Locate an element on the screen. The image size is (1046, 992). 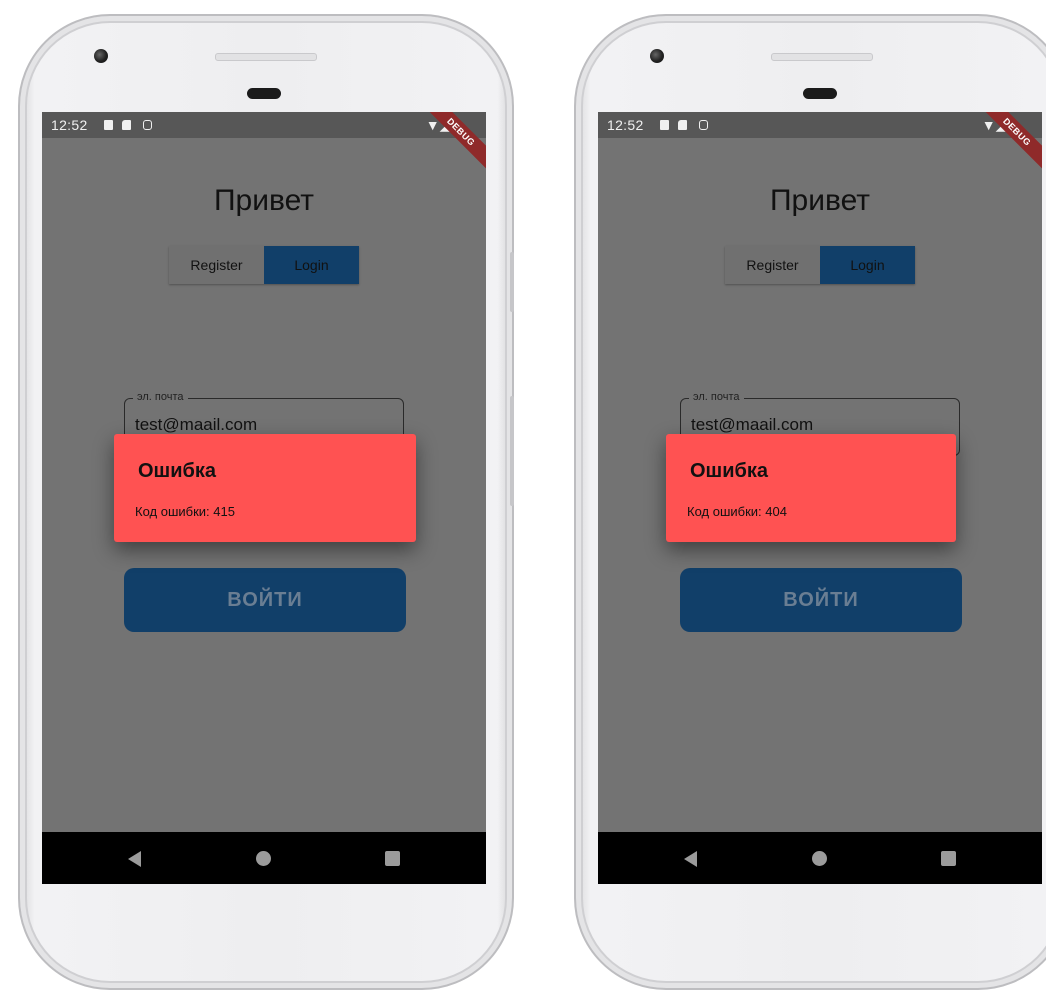
volume-button is located at coordinates (512, 282).